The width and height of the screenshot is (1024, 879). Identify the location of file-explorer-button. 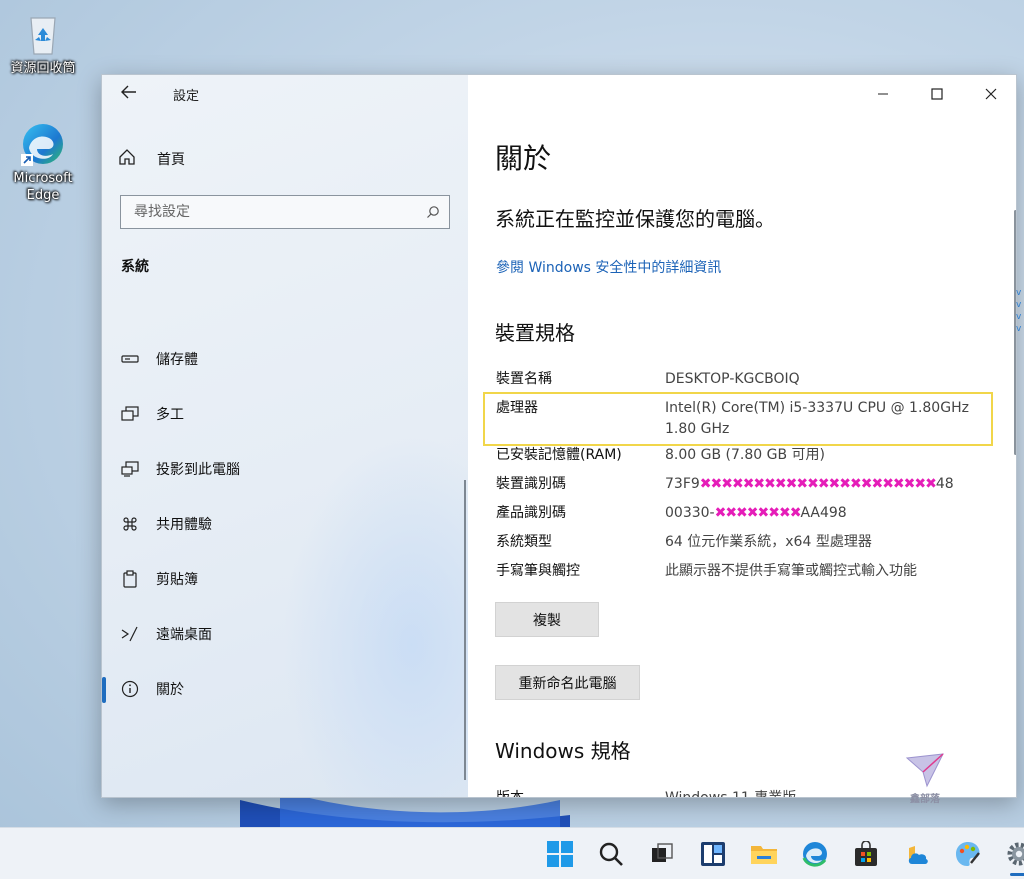
(763, 854).